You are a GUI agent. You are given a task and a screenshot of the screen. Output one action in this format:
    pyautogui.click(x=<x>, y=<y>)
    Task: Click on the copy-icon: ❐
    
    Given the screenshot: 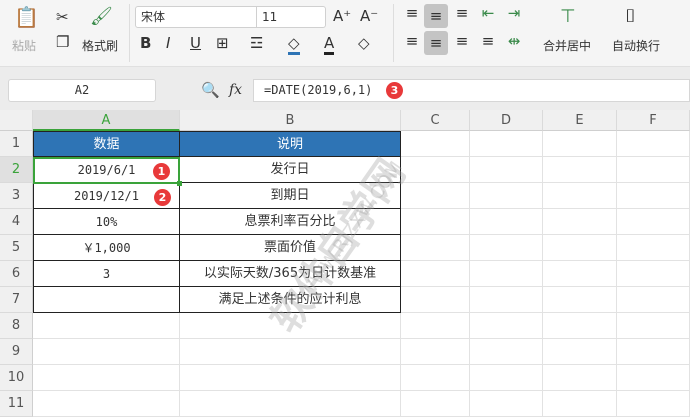 What is the action you would take?
    pyautogui.click(x=62, y=42)
    